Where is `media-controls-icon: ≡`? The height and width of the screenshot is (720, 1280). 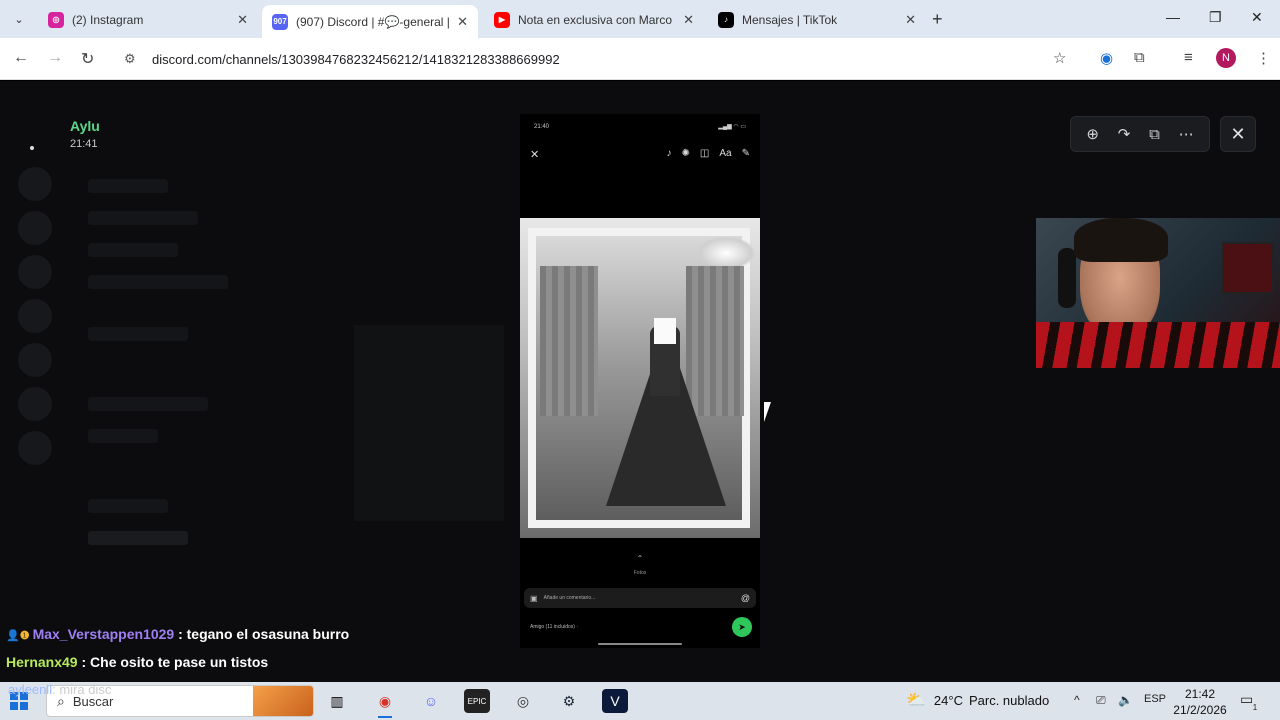
media-controls-icon: ≡ is located at coordinates (1188, 57).